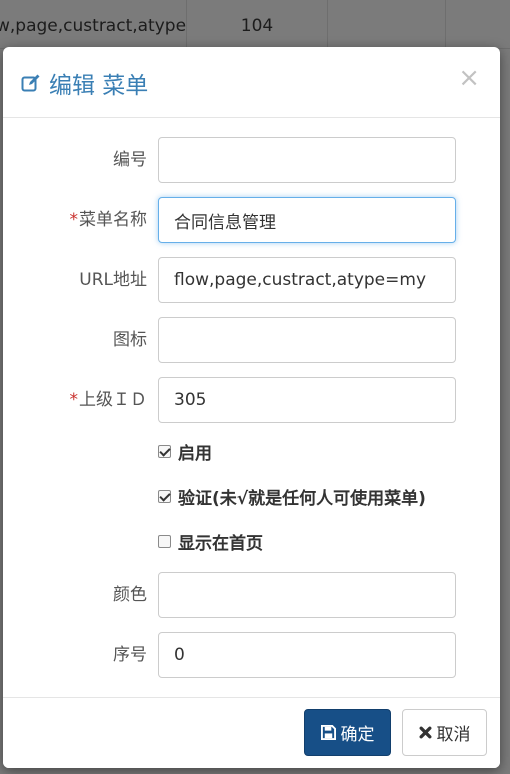 The width and height of the screenshot is (510, 774). Describe the element at coordinates (469, 78) in the screenshot. I see `close-button: ×` at that location.